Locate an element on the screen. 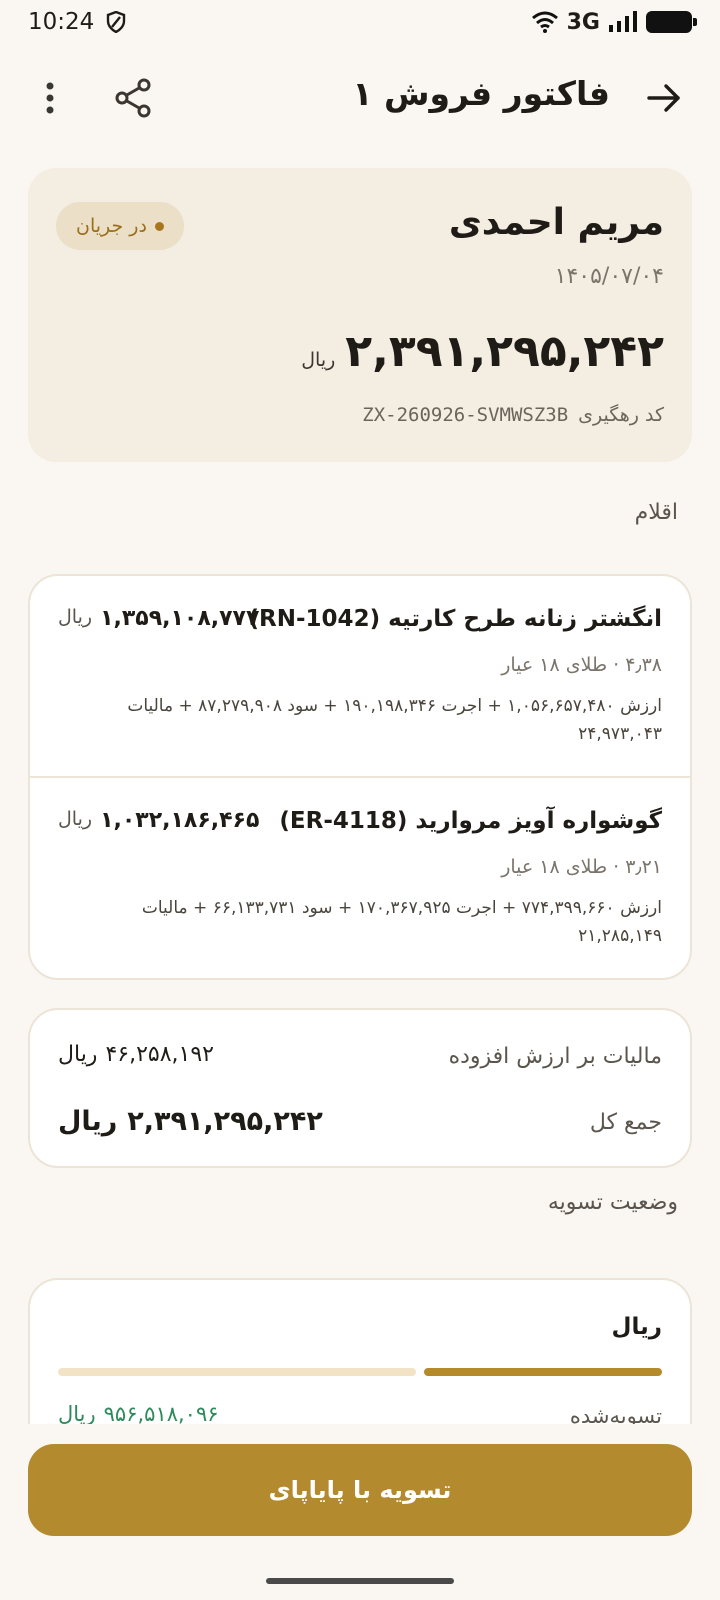 The image size is (720, 1600). total-currency: ریال is located at coordinates (88, 1121).